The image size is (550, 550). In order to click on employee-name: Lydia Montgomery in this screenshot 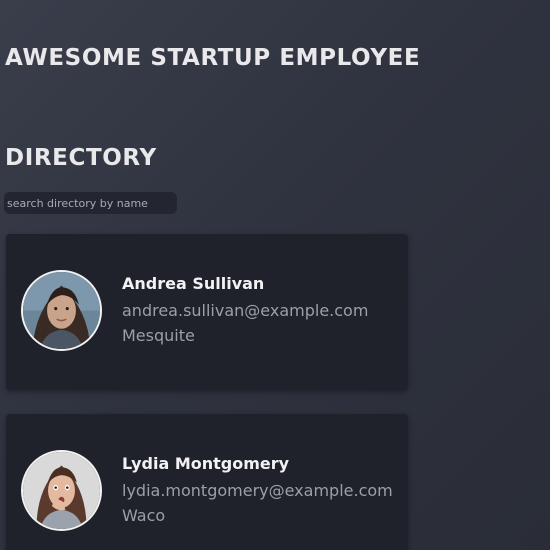, I will do `click(206, 463)`.